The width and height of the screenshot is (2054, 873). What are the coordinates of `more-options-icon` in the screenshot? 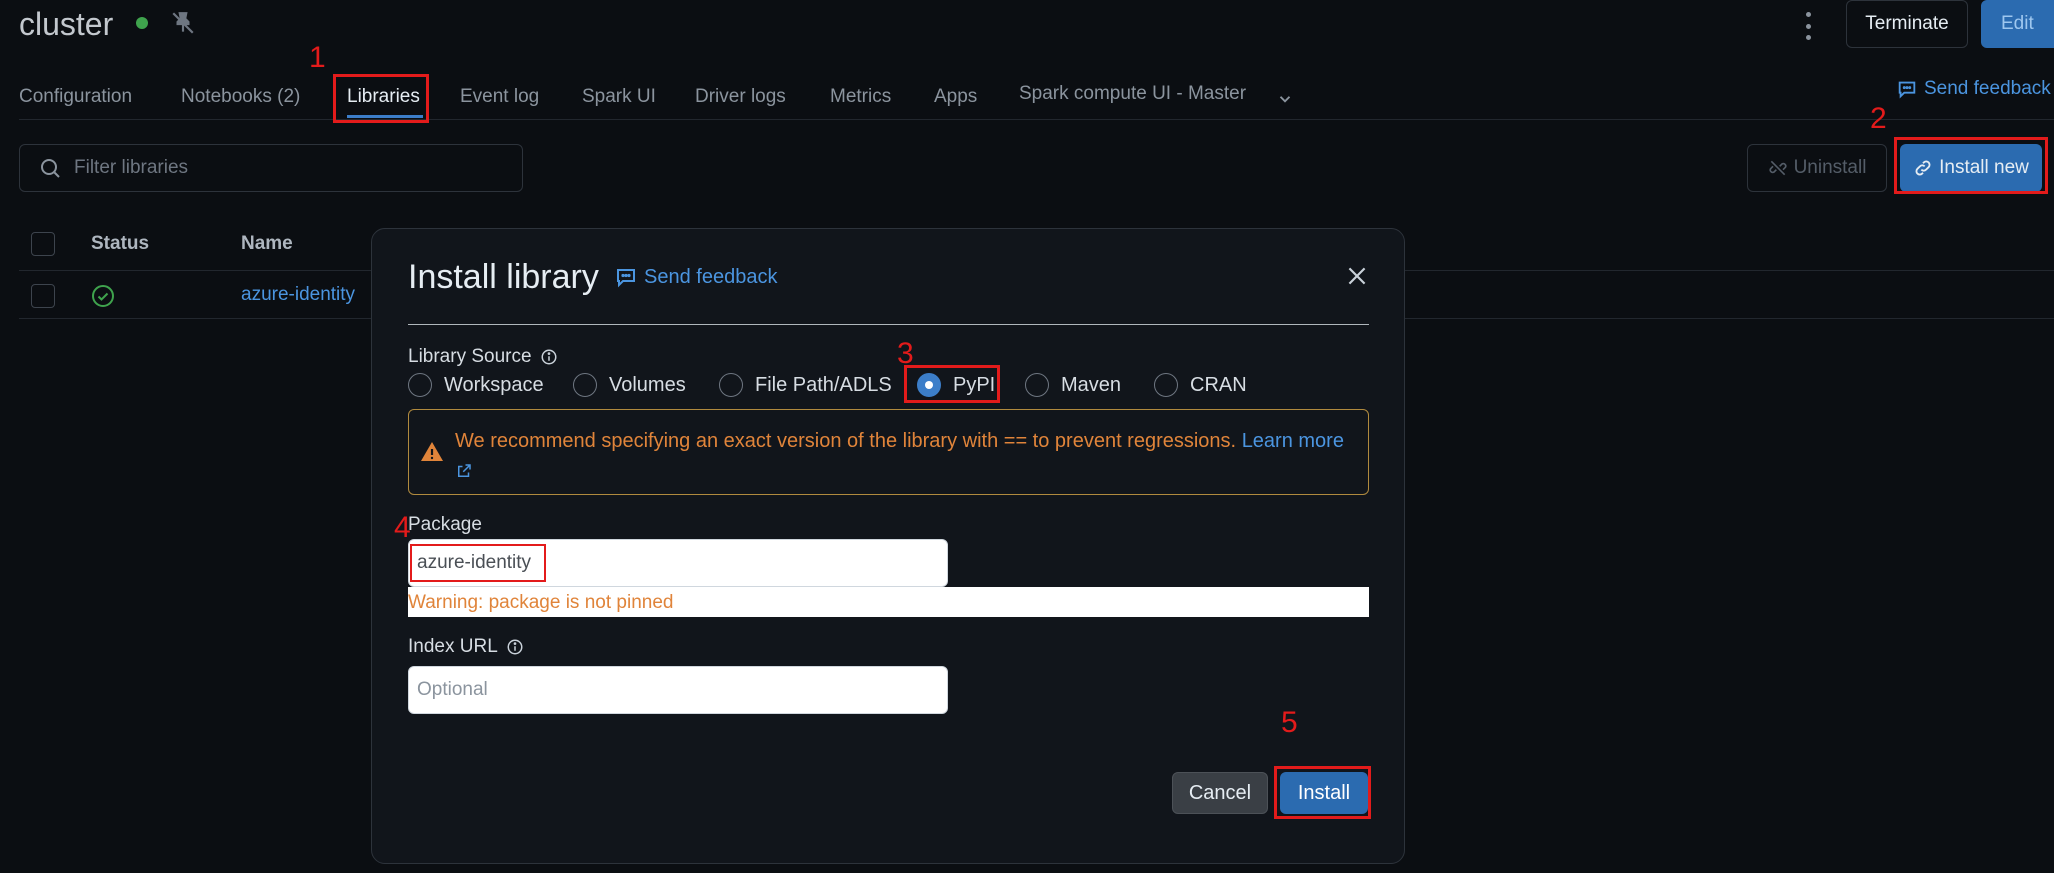 It's located at (1808, 26).